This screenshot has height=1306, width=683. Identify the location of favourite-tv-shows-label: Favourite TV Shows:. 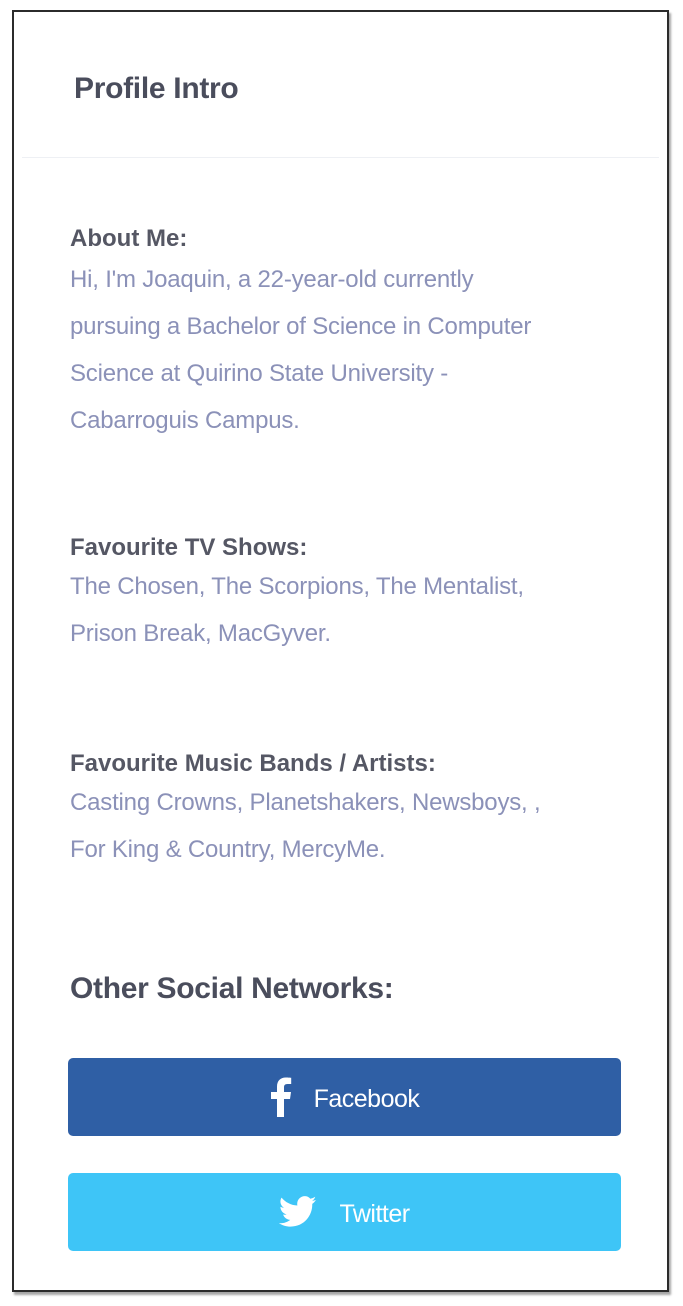
(189, 547).